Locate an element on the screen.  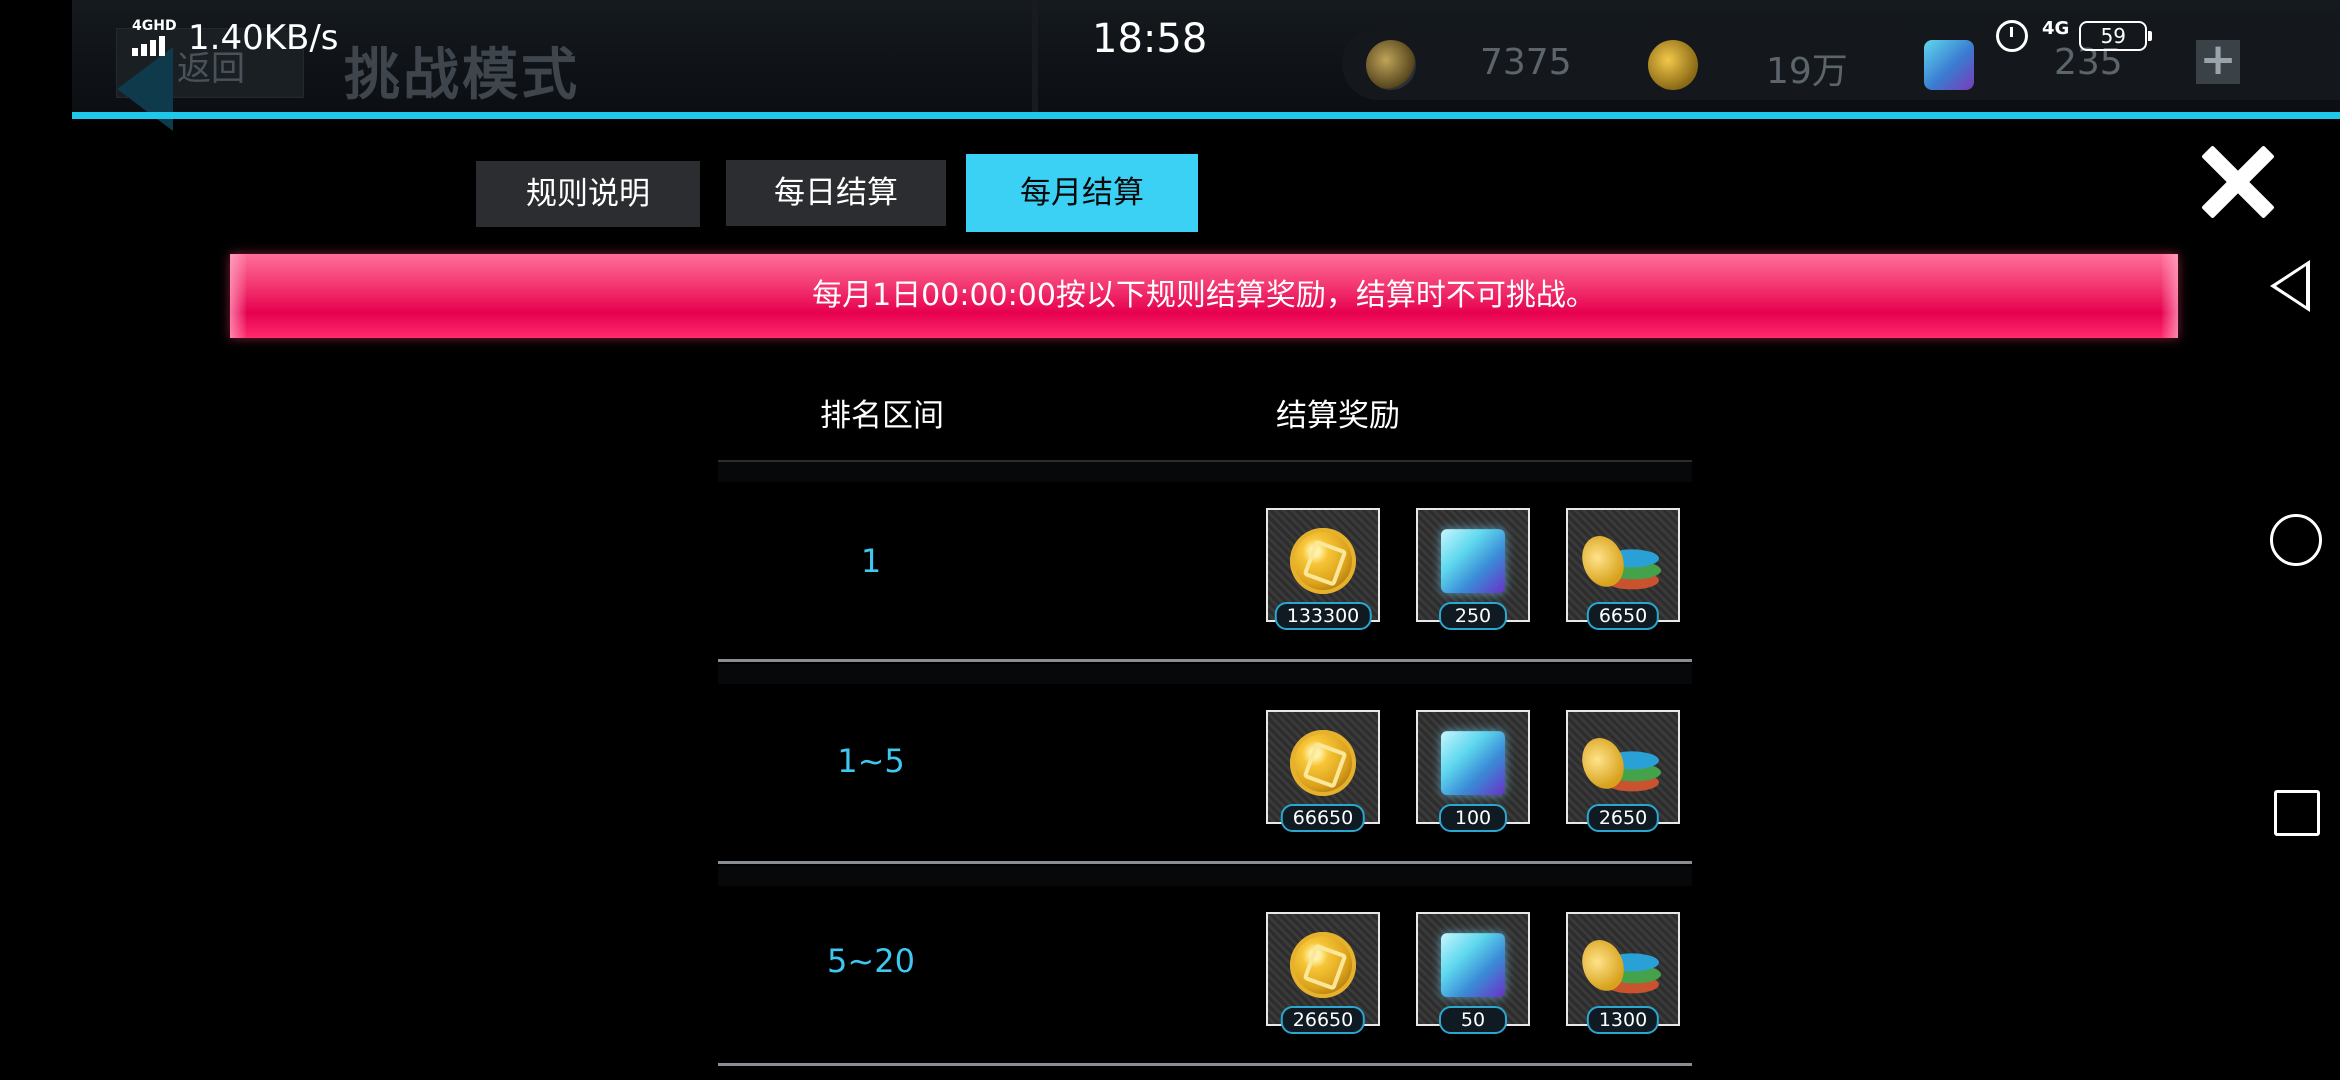
reward-item-gem: 250 is located at coordinates (1473, 569).